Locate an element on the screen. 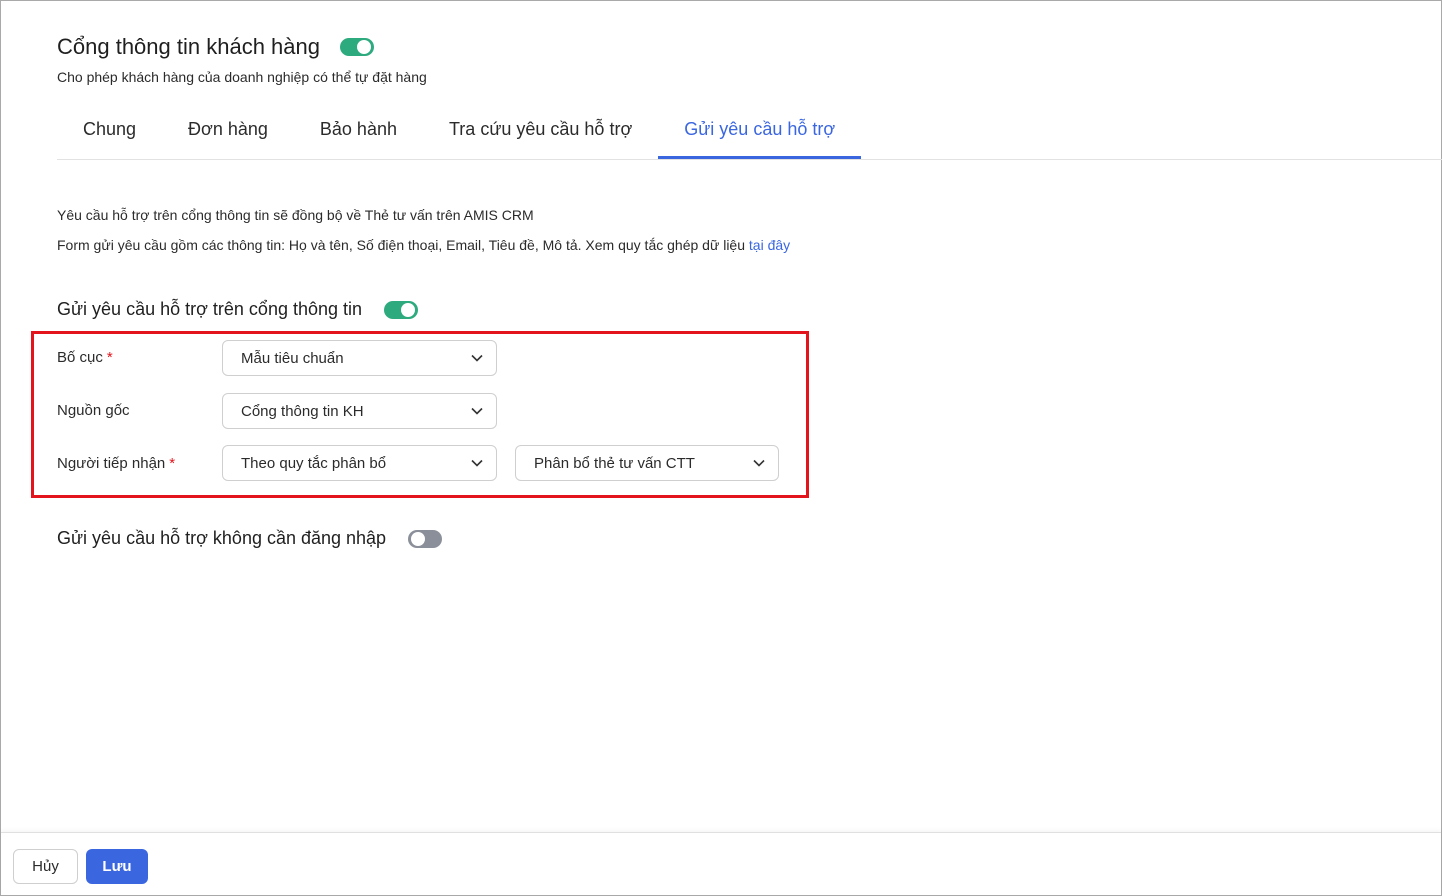  portal-support-title: Gửi yêu cầu hỗ trợ trên cổng thông tin is located at coordinates (210, 309).